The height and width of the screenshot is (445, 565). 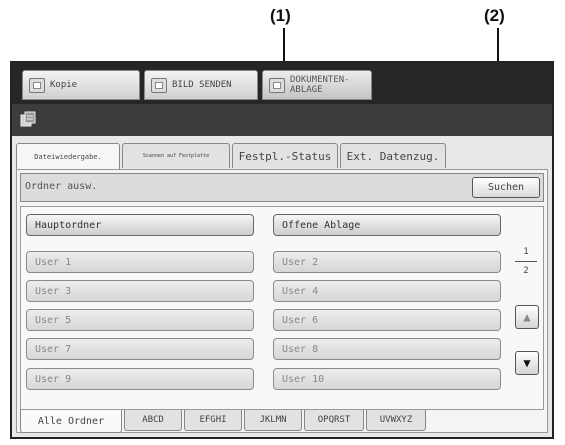 What do you see at coordinates (282, 120) in the screenshot?
I see `title-bar` at bounding box center [282, 120].